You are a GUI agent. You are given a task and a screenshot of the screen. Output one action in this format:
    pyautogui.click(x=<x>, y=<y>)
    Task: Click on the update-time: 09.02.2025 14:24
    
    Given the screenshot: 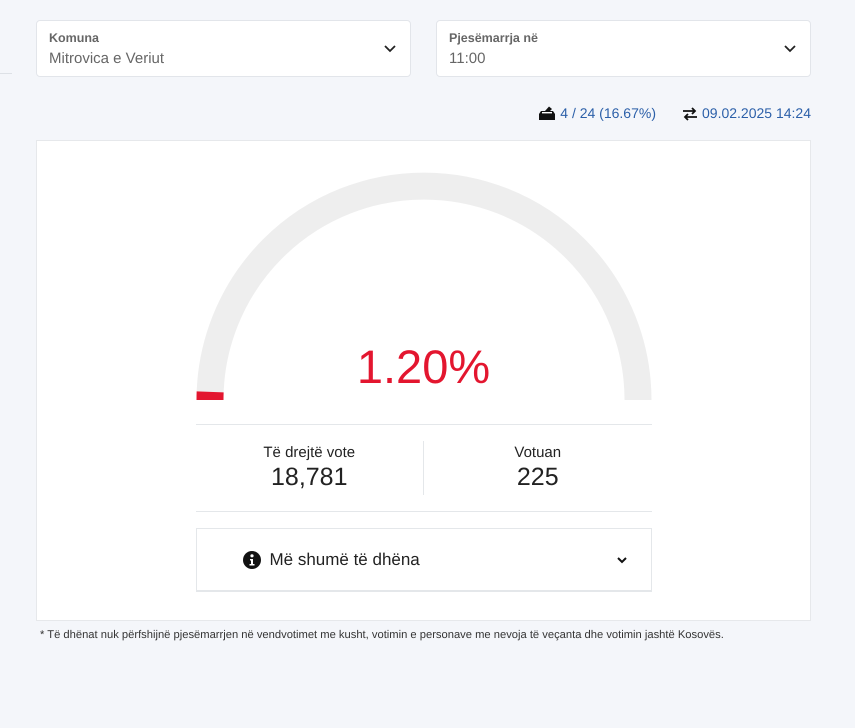 What is the action you would take?
    pyautogui.click(x=756, y=113)
    